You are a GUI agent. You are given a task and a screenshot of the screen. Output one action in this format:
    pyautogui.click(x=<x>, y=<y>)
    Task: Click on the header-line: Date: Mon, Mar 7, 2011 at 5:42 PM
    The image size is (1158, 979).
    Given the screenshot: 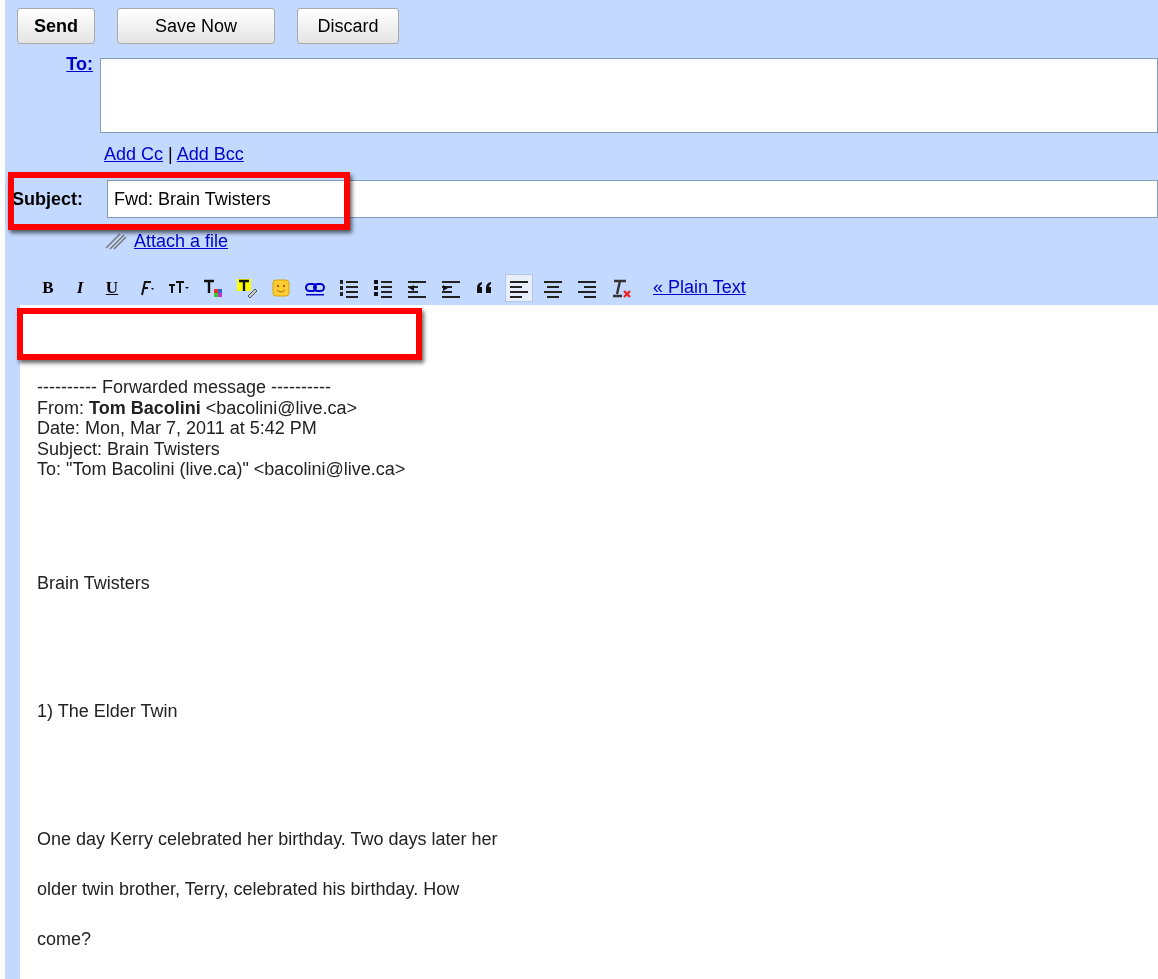 What is the action you would take?
    pyautogui.click(x=177, y=428)
    